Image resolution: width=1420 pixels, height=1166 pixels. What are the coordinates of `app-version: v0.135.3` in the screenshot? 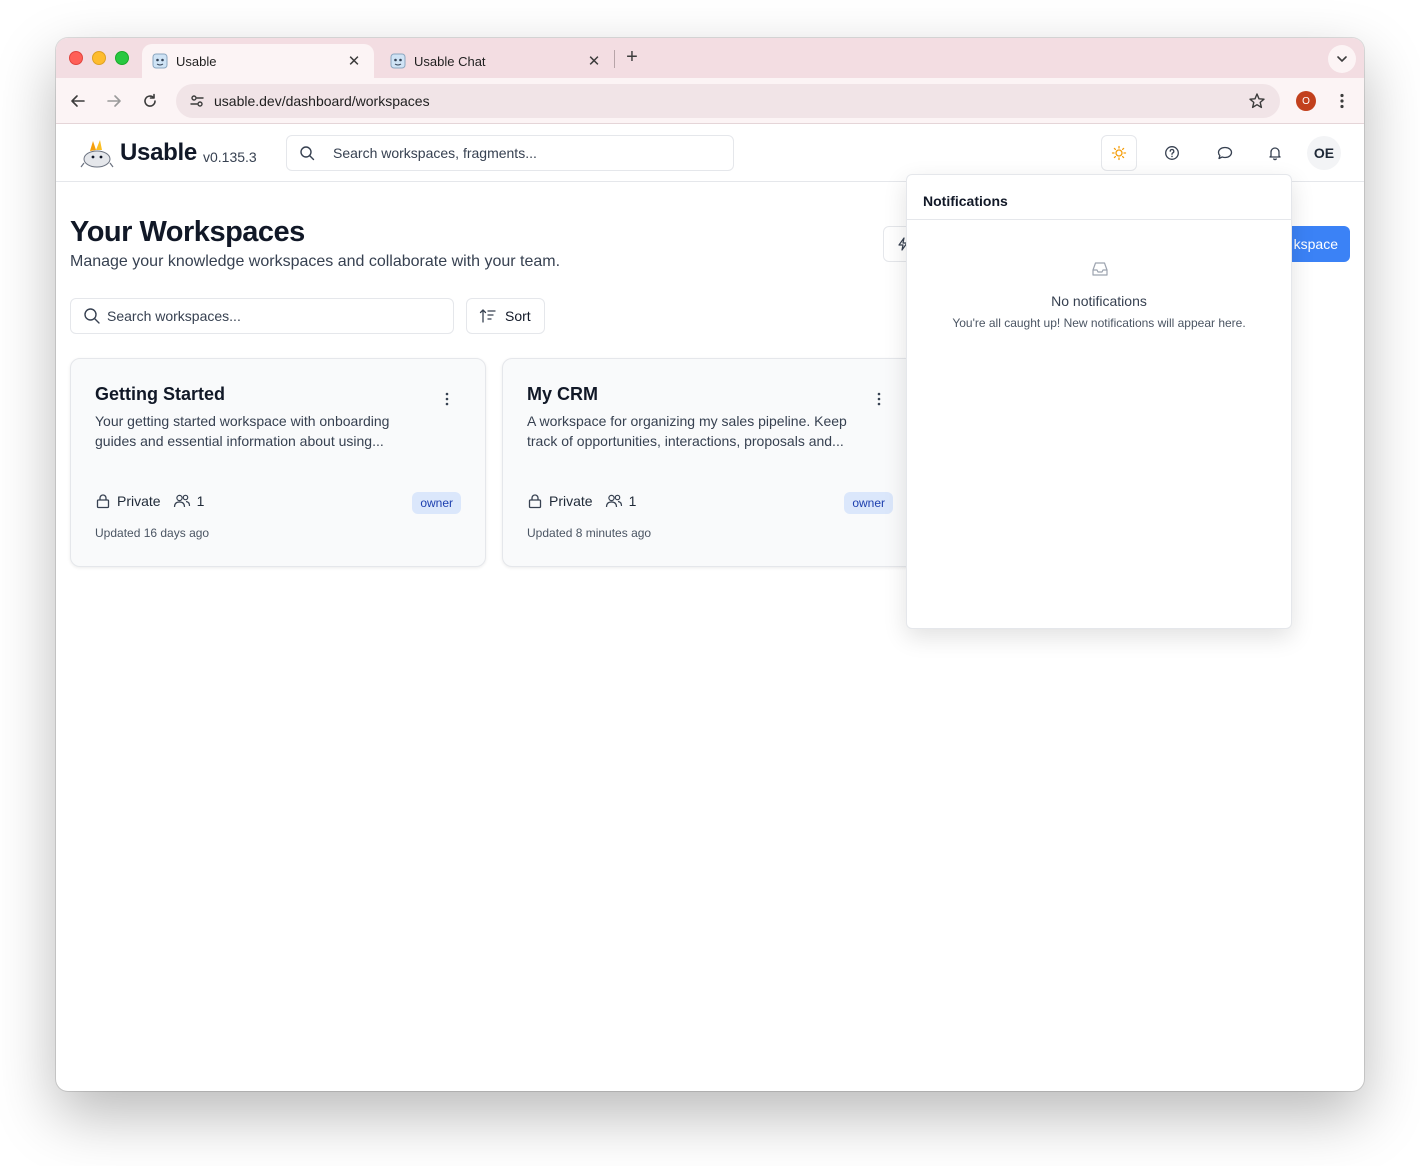 It's located at (230, 157).